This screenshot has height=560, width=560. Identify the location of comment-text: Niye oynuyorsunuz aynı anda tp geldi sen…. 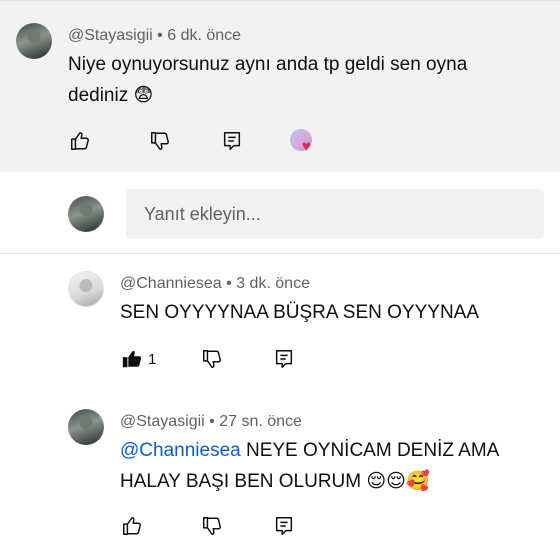
(267, 80).